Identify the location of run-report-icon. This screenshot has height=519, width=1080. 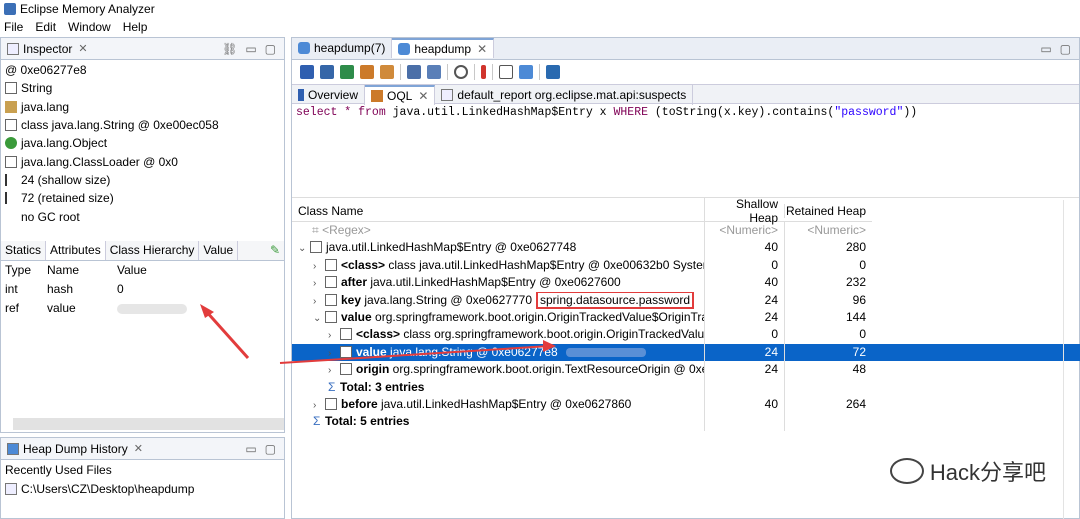
(414, 72).